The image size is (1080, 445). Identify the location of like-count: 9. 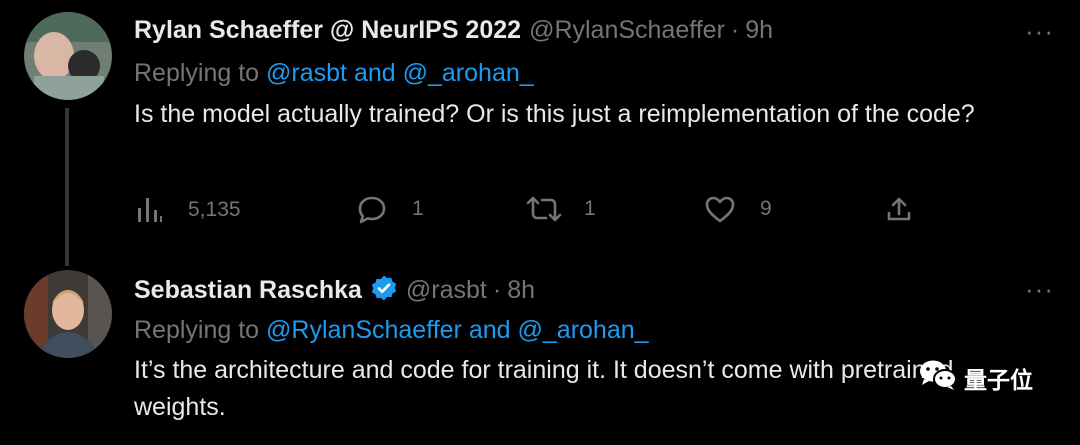
(766, 208).